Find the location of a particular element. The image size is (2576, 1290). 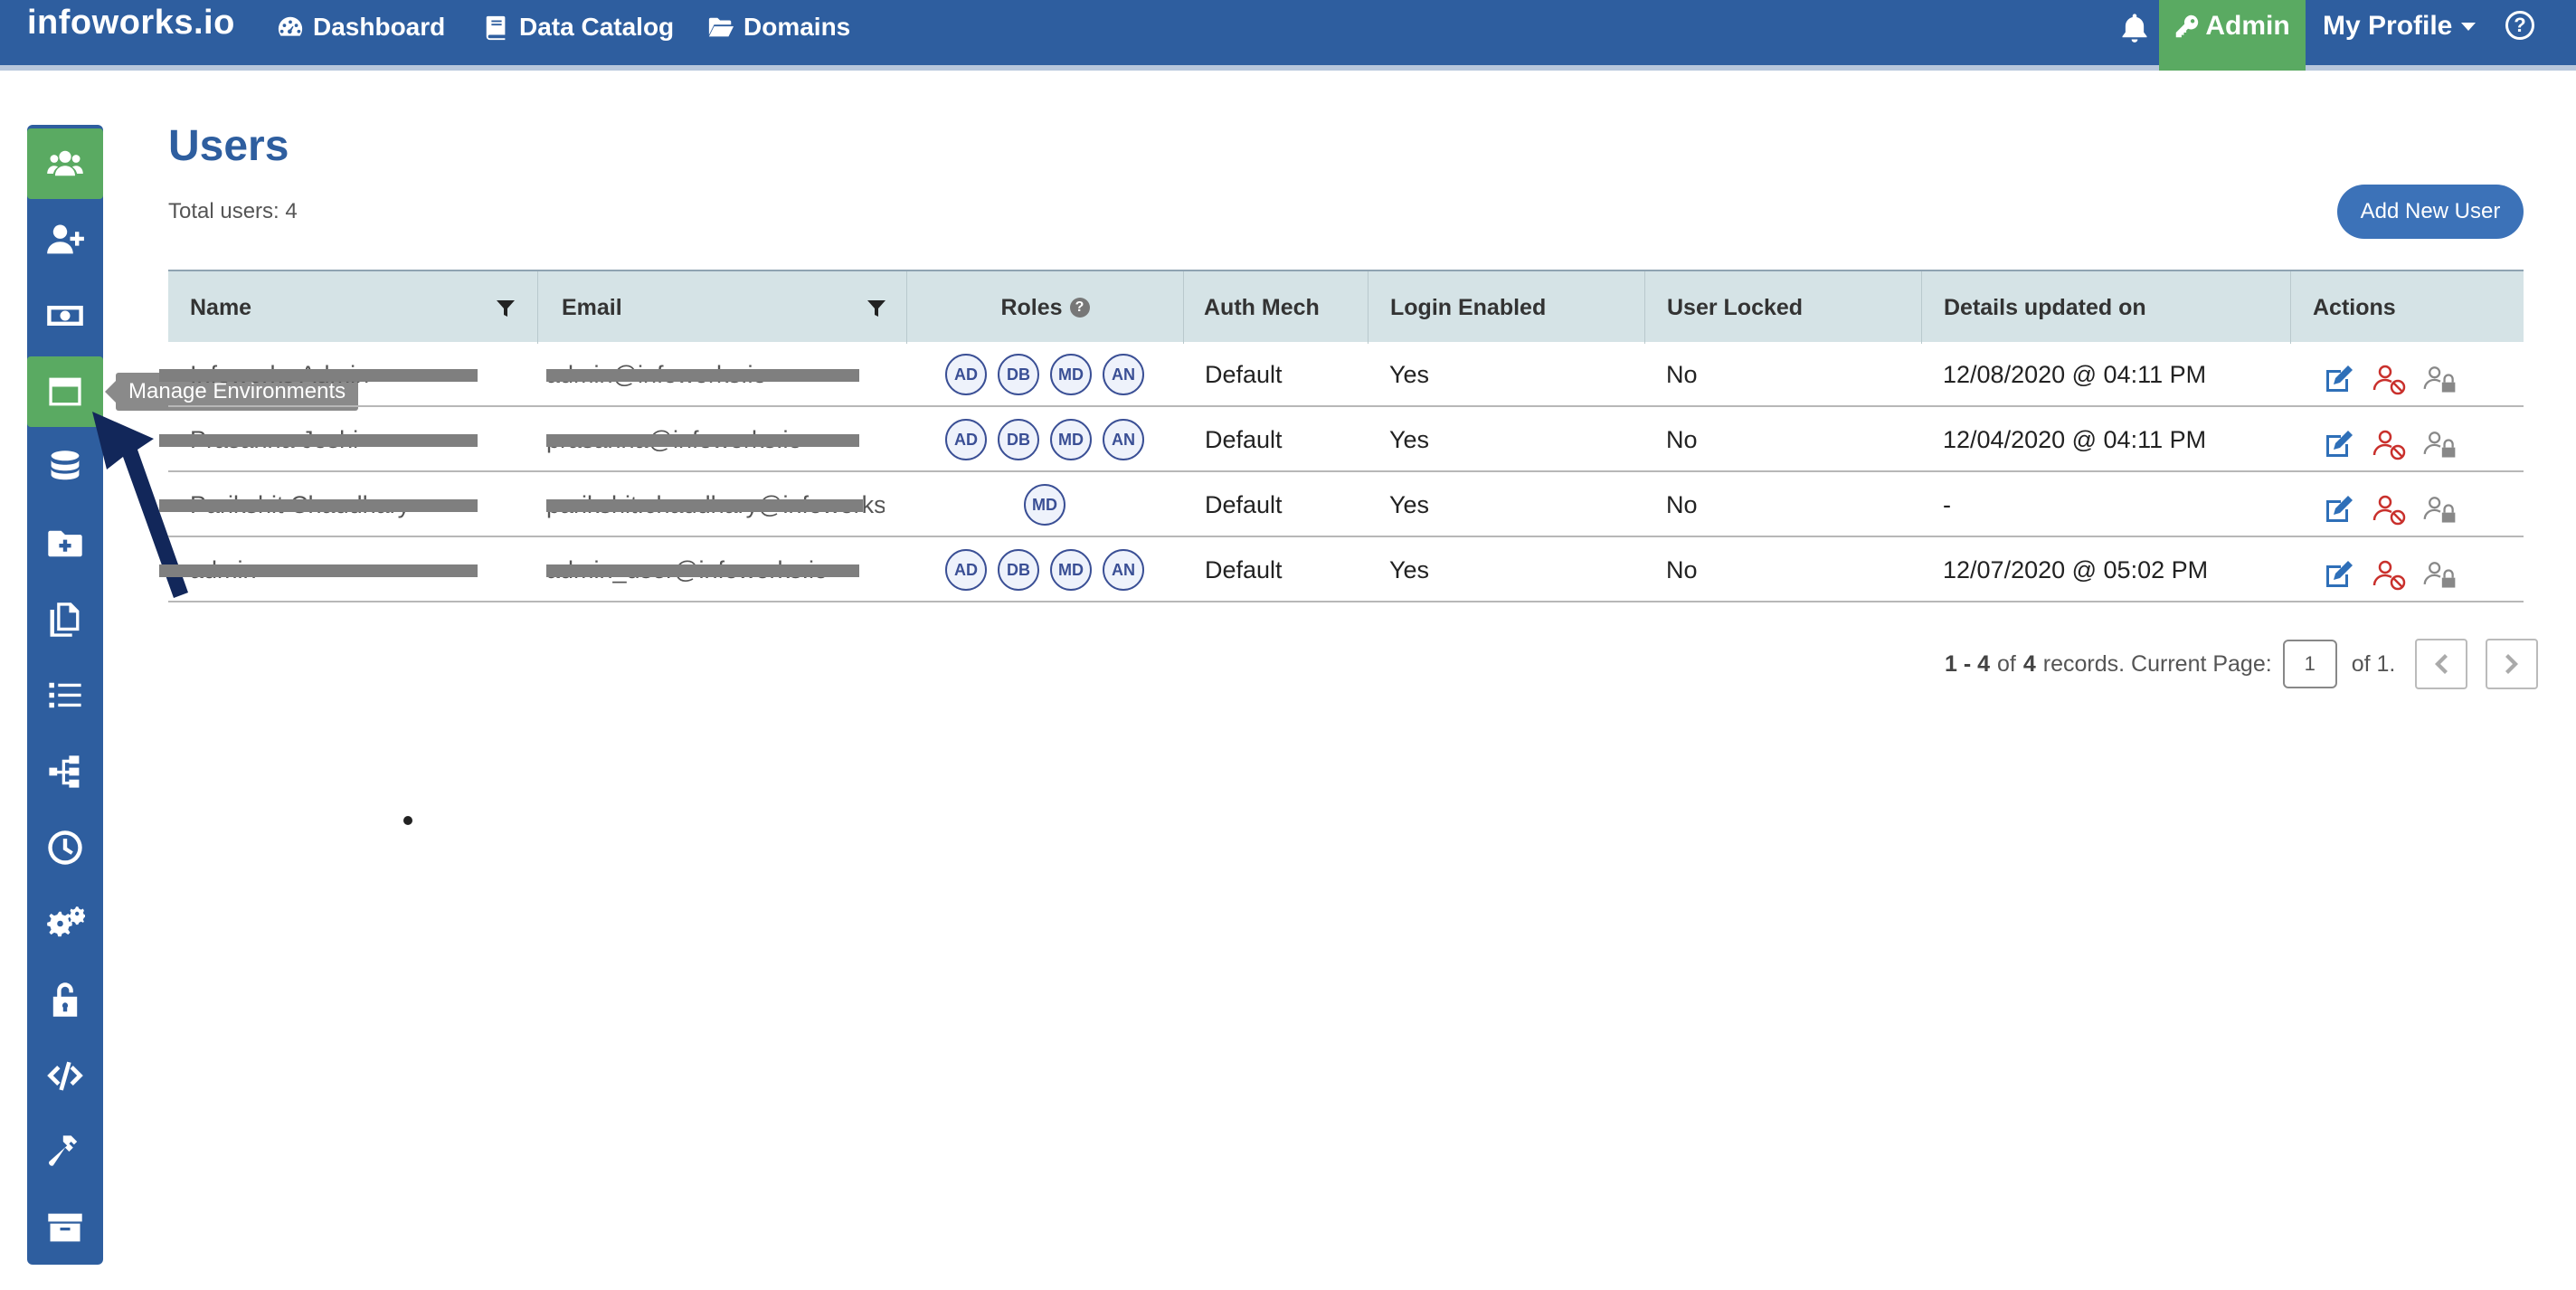

prev-page-button is located at coordinates (2442, 664).